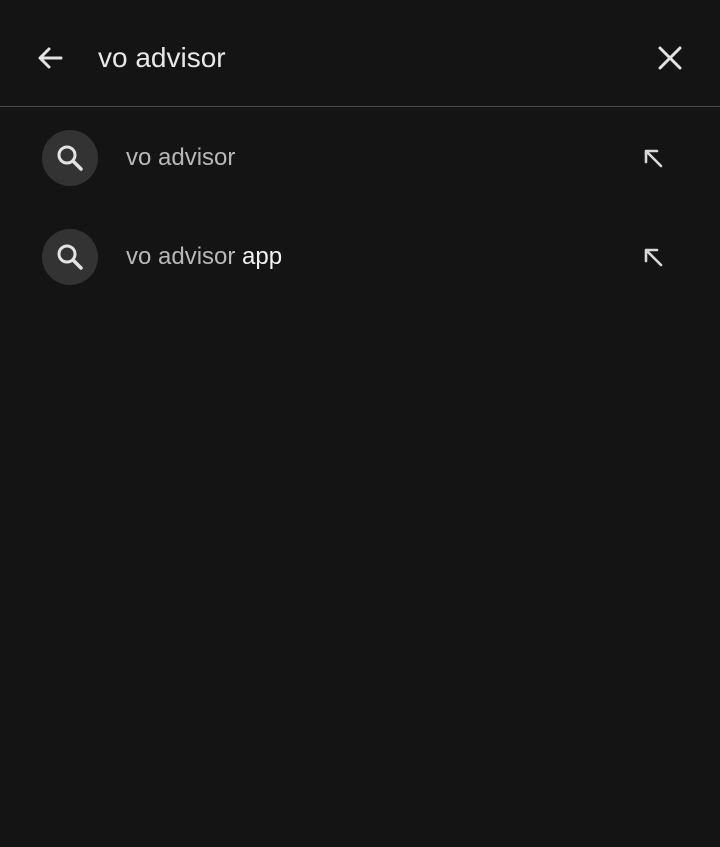 The image size is (720, 847). I want to click on close-icon, so click(670, 58).